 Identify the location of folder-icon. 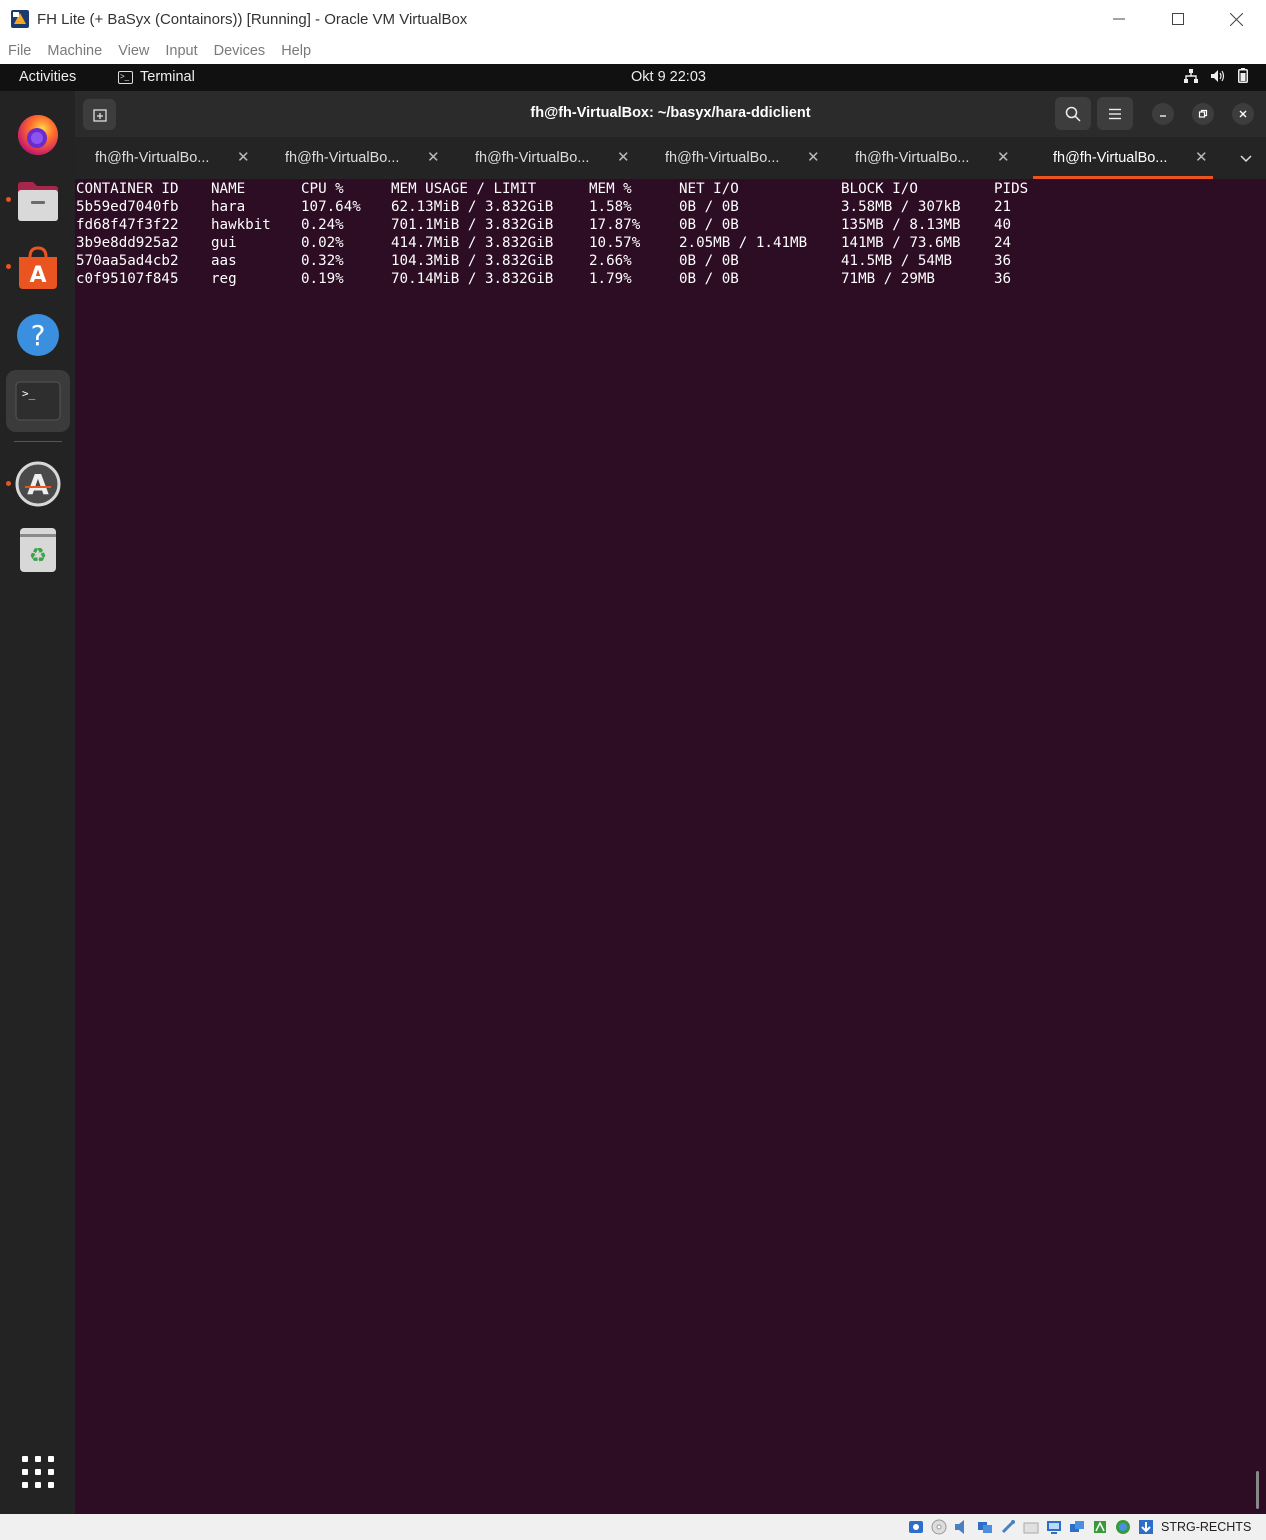
(1031, 1528).